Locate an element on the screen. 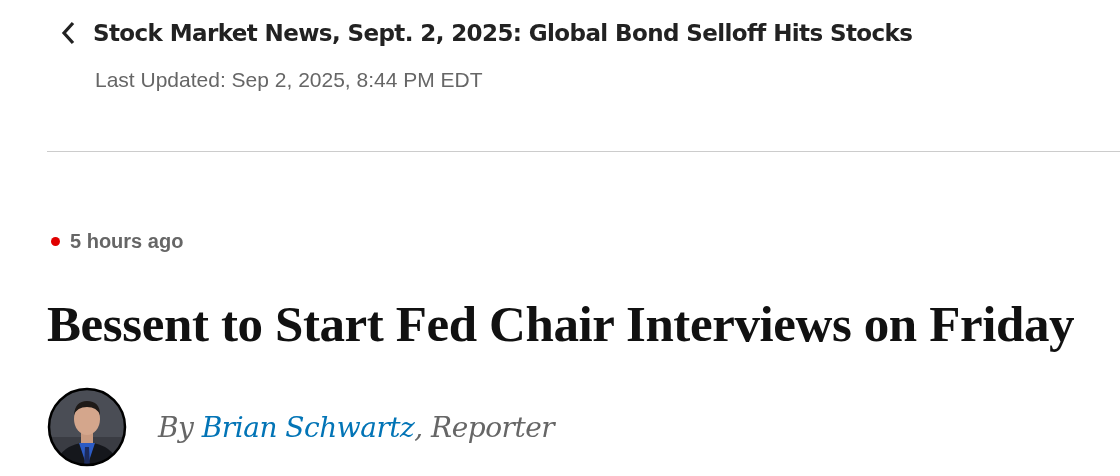  headline: Bessent to Start Fed Chair Interviews on Friday is located at coordinates (561, 324).